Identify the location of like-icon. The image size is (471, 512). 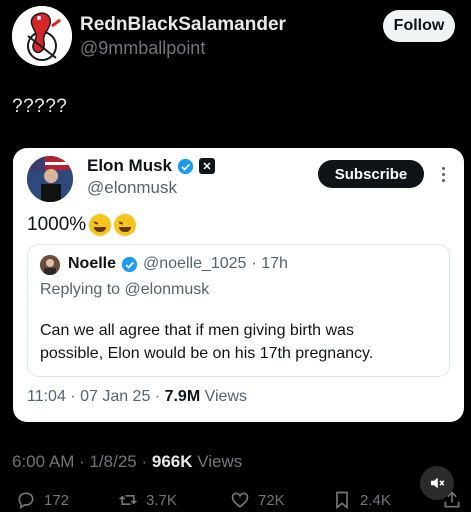
(240, 500).